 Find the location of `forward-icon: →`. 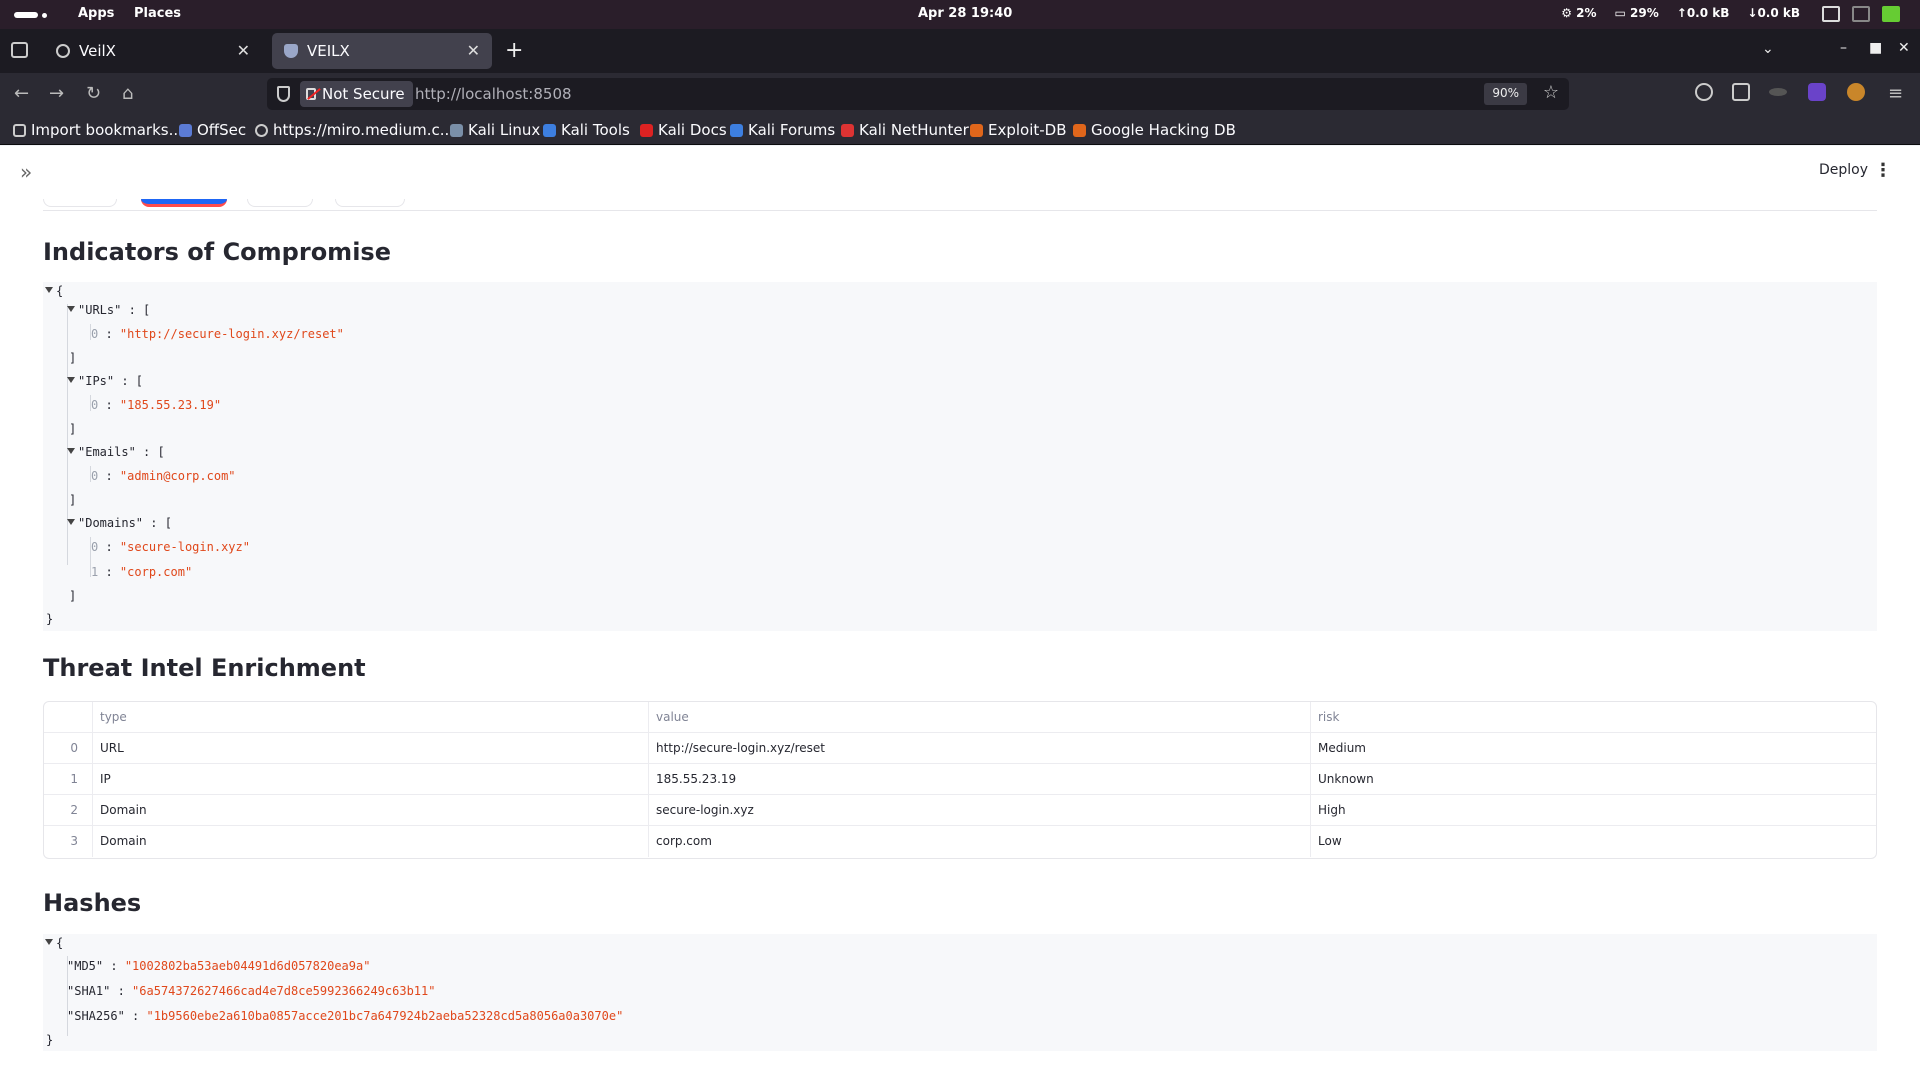

forward-icon: → is located at coordinates (56, 93).